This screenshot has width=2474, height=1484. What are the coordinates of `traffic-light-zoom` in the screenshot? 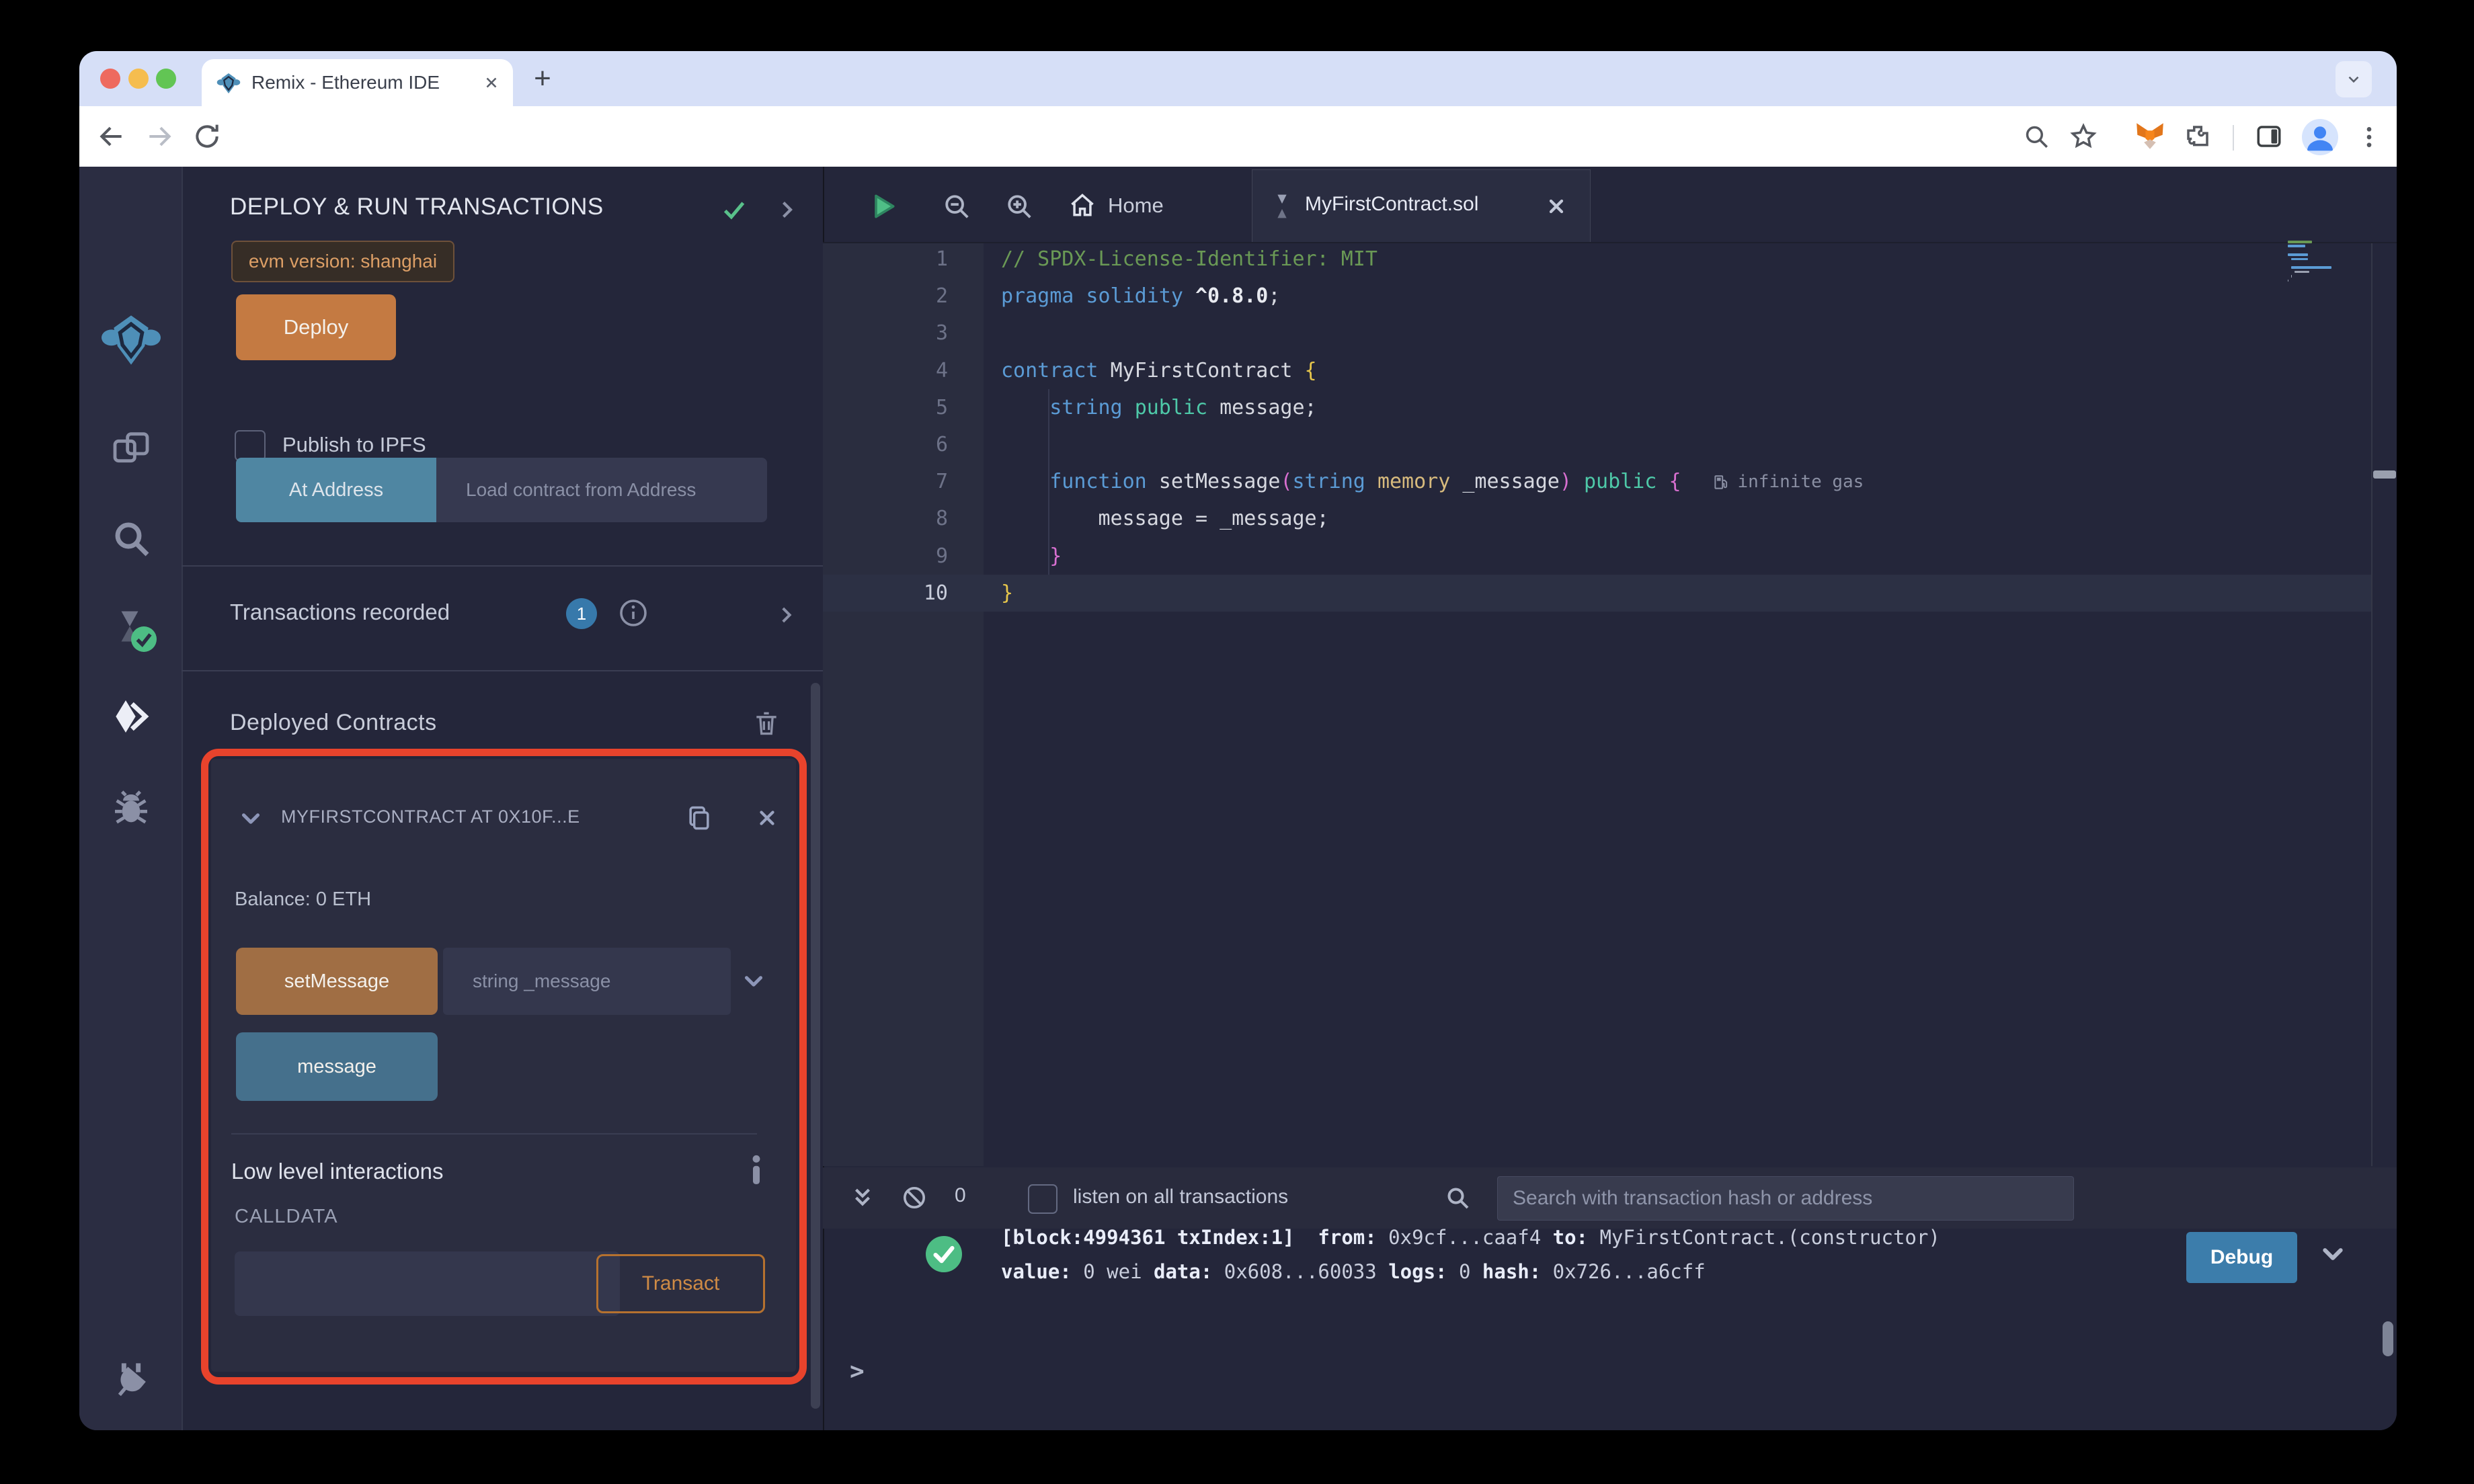 It's located at (166, 79).